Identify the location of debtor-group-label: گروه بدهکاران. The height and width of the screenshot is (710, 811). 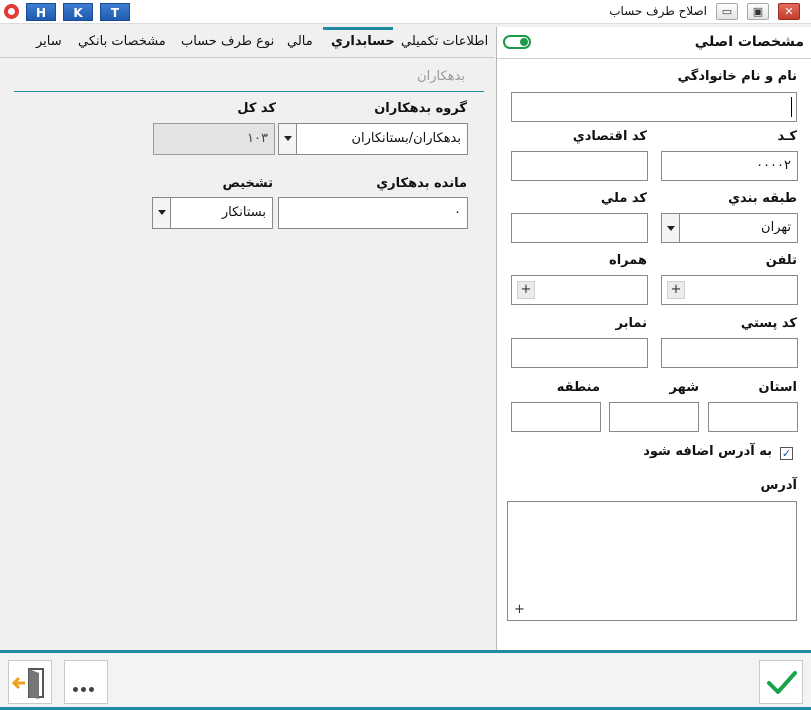
(420, 108).